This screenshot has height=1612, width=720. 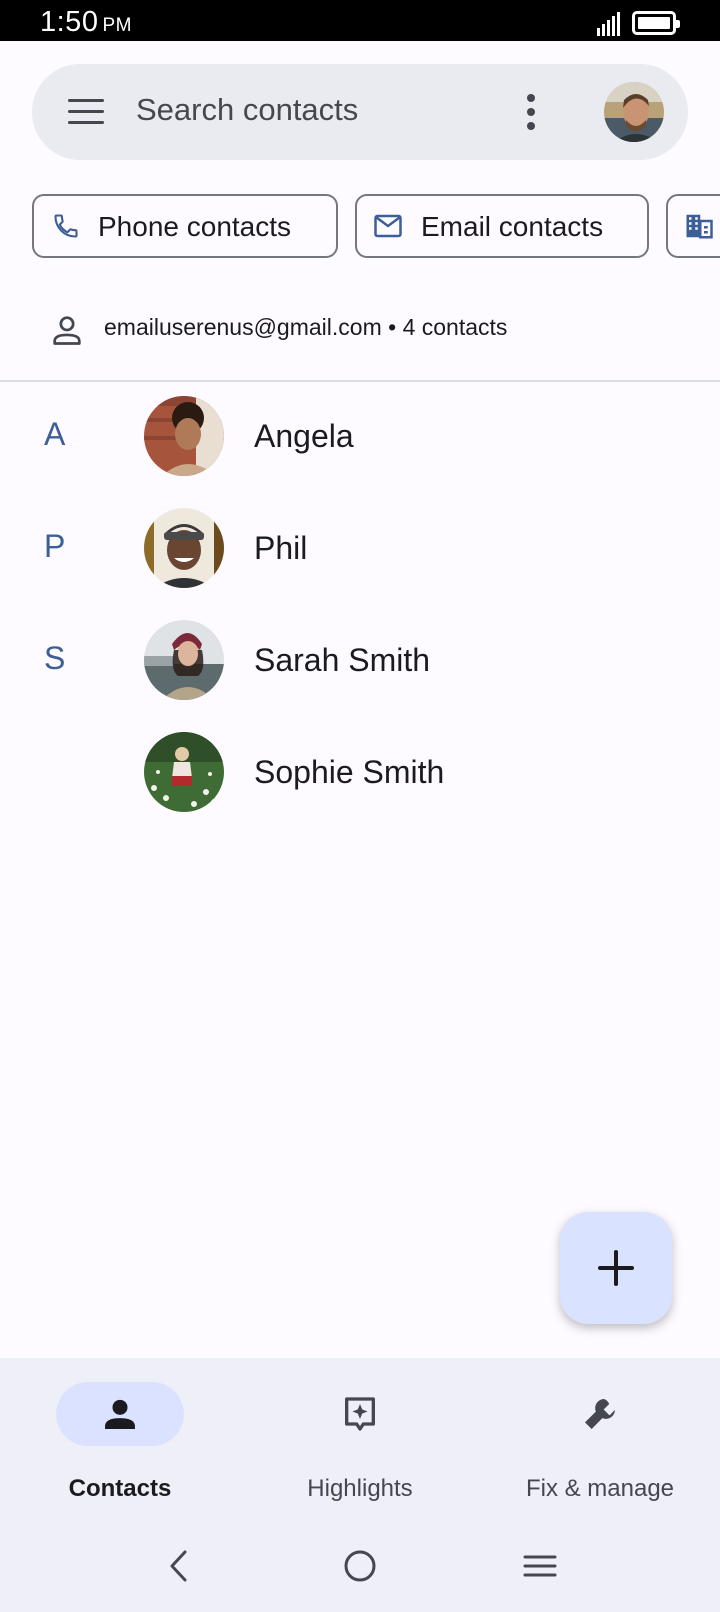 What do you see at coordinates (531, 112) in the screenshot?
I see `more-options-icon` at bounding box center [531, 112].